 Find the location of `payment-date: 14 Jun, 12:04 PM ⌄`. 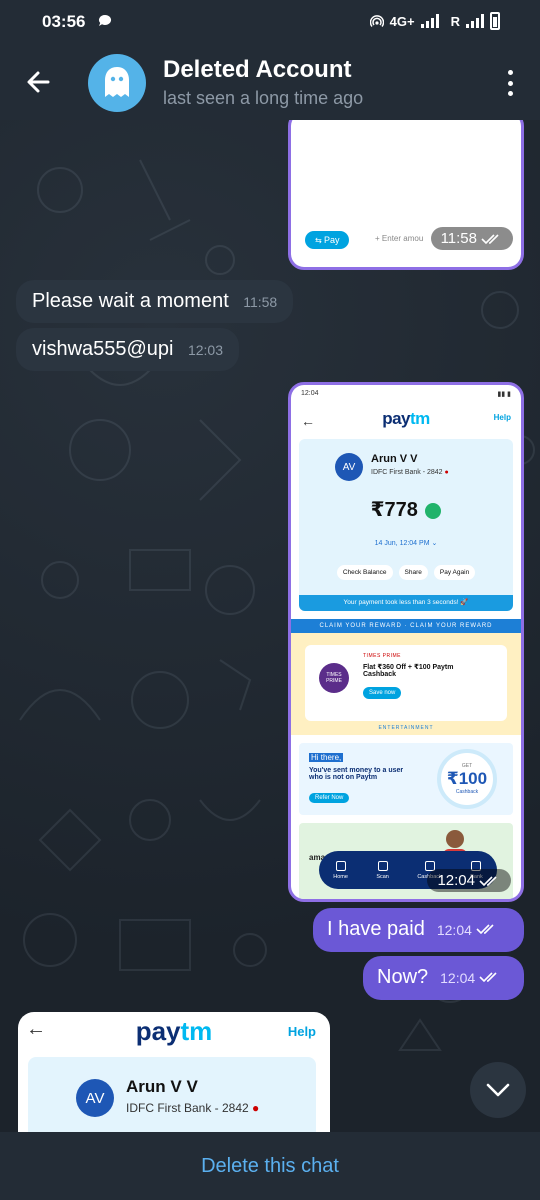

payment-date: 14 Jun, 12:04 PM ⌄ is located at coordinates (406, 543).